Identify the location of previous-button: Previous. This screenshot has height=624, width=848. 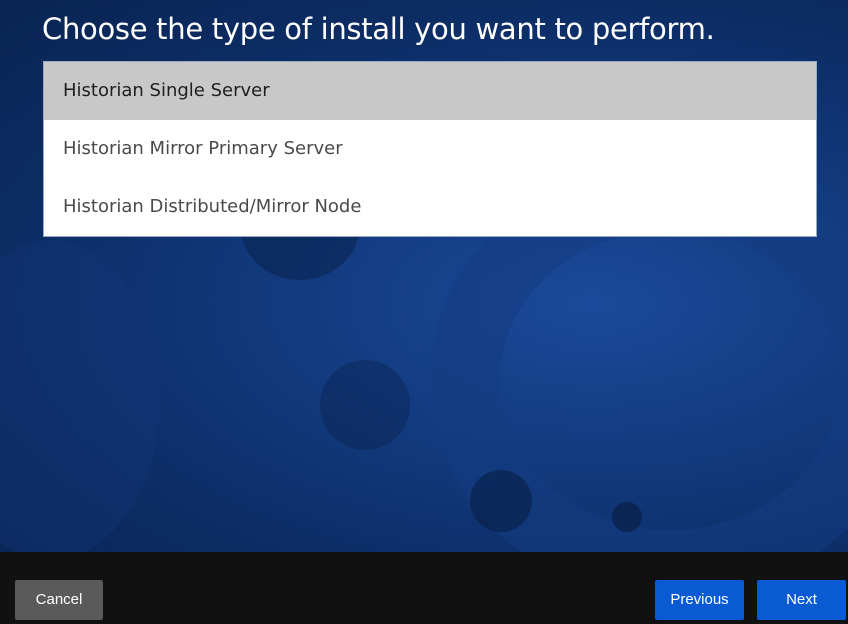
(699, 600).